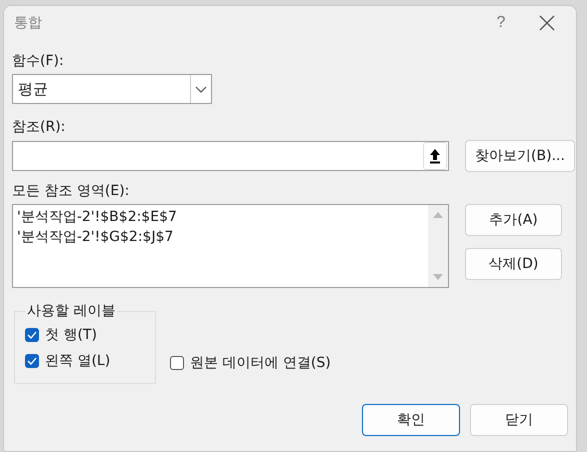  Describe the element at coordinates (513, 264) in the screenshot. I see `list-action-button: 삭제(D)` at that location.